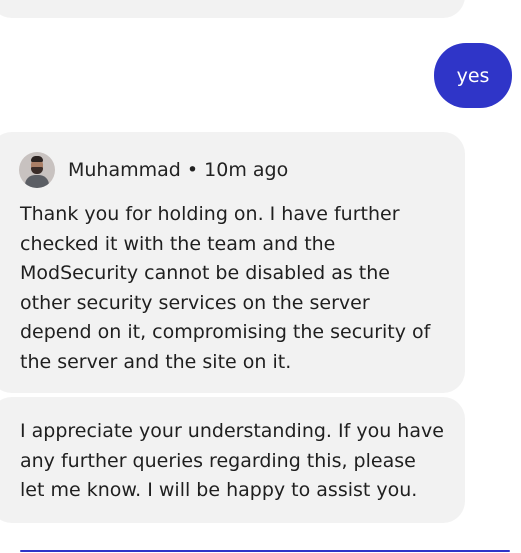  I want to click on user-message-text: yes, so click(473, 75).